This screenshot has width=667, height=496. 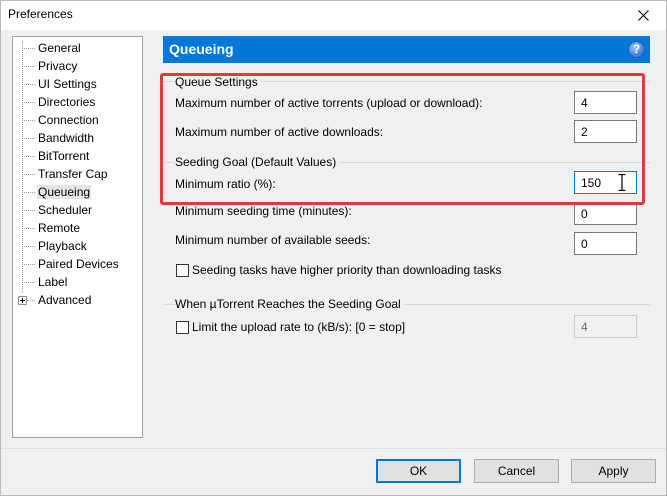 I want to click on close-button, so click(x=644, y=15).